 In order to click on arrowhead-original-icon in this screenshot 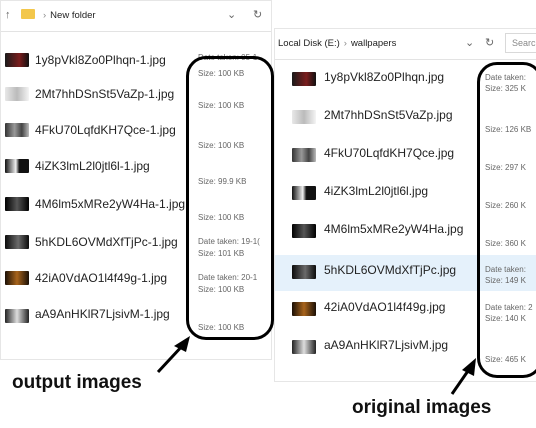, I will do `click(469, 367)`.